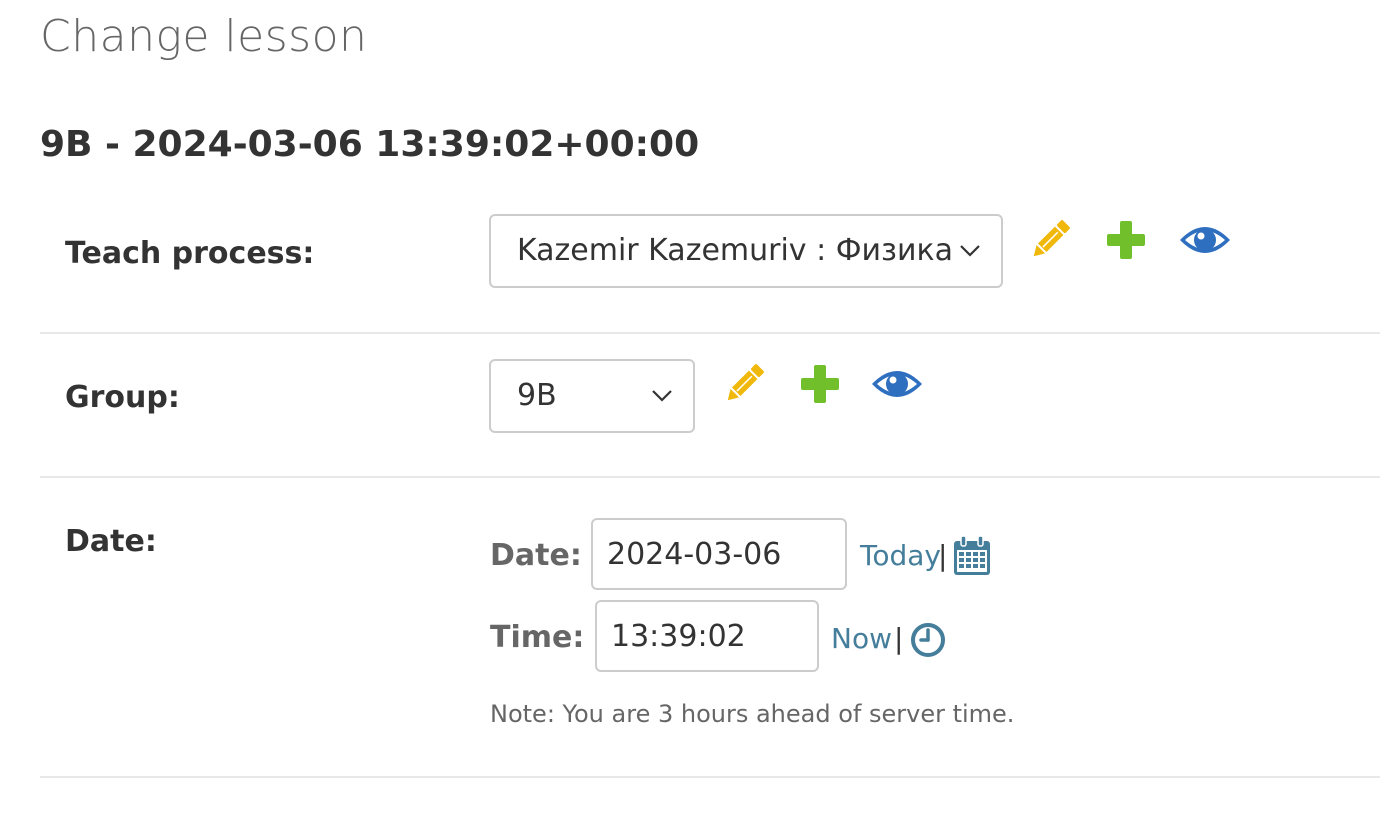  I want to click on add-group-button, so click(820, 386).